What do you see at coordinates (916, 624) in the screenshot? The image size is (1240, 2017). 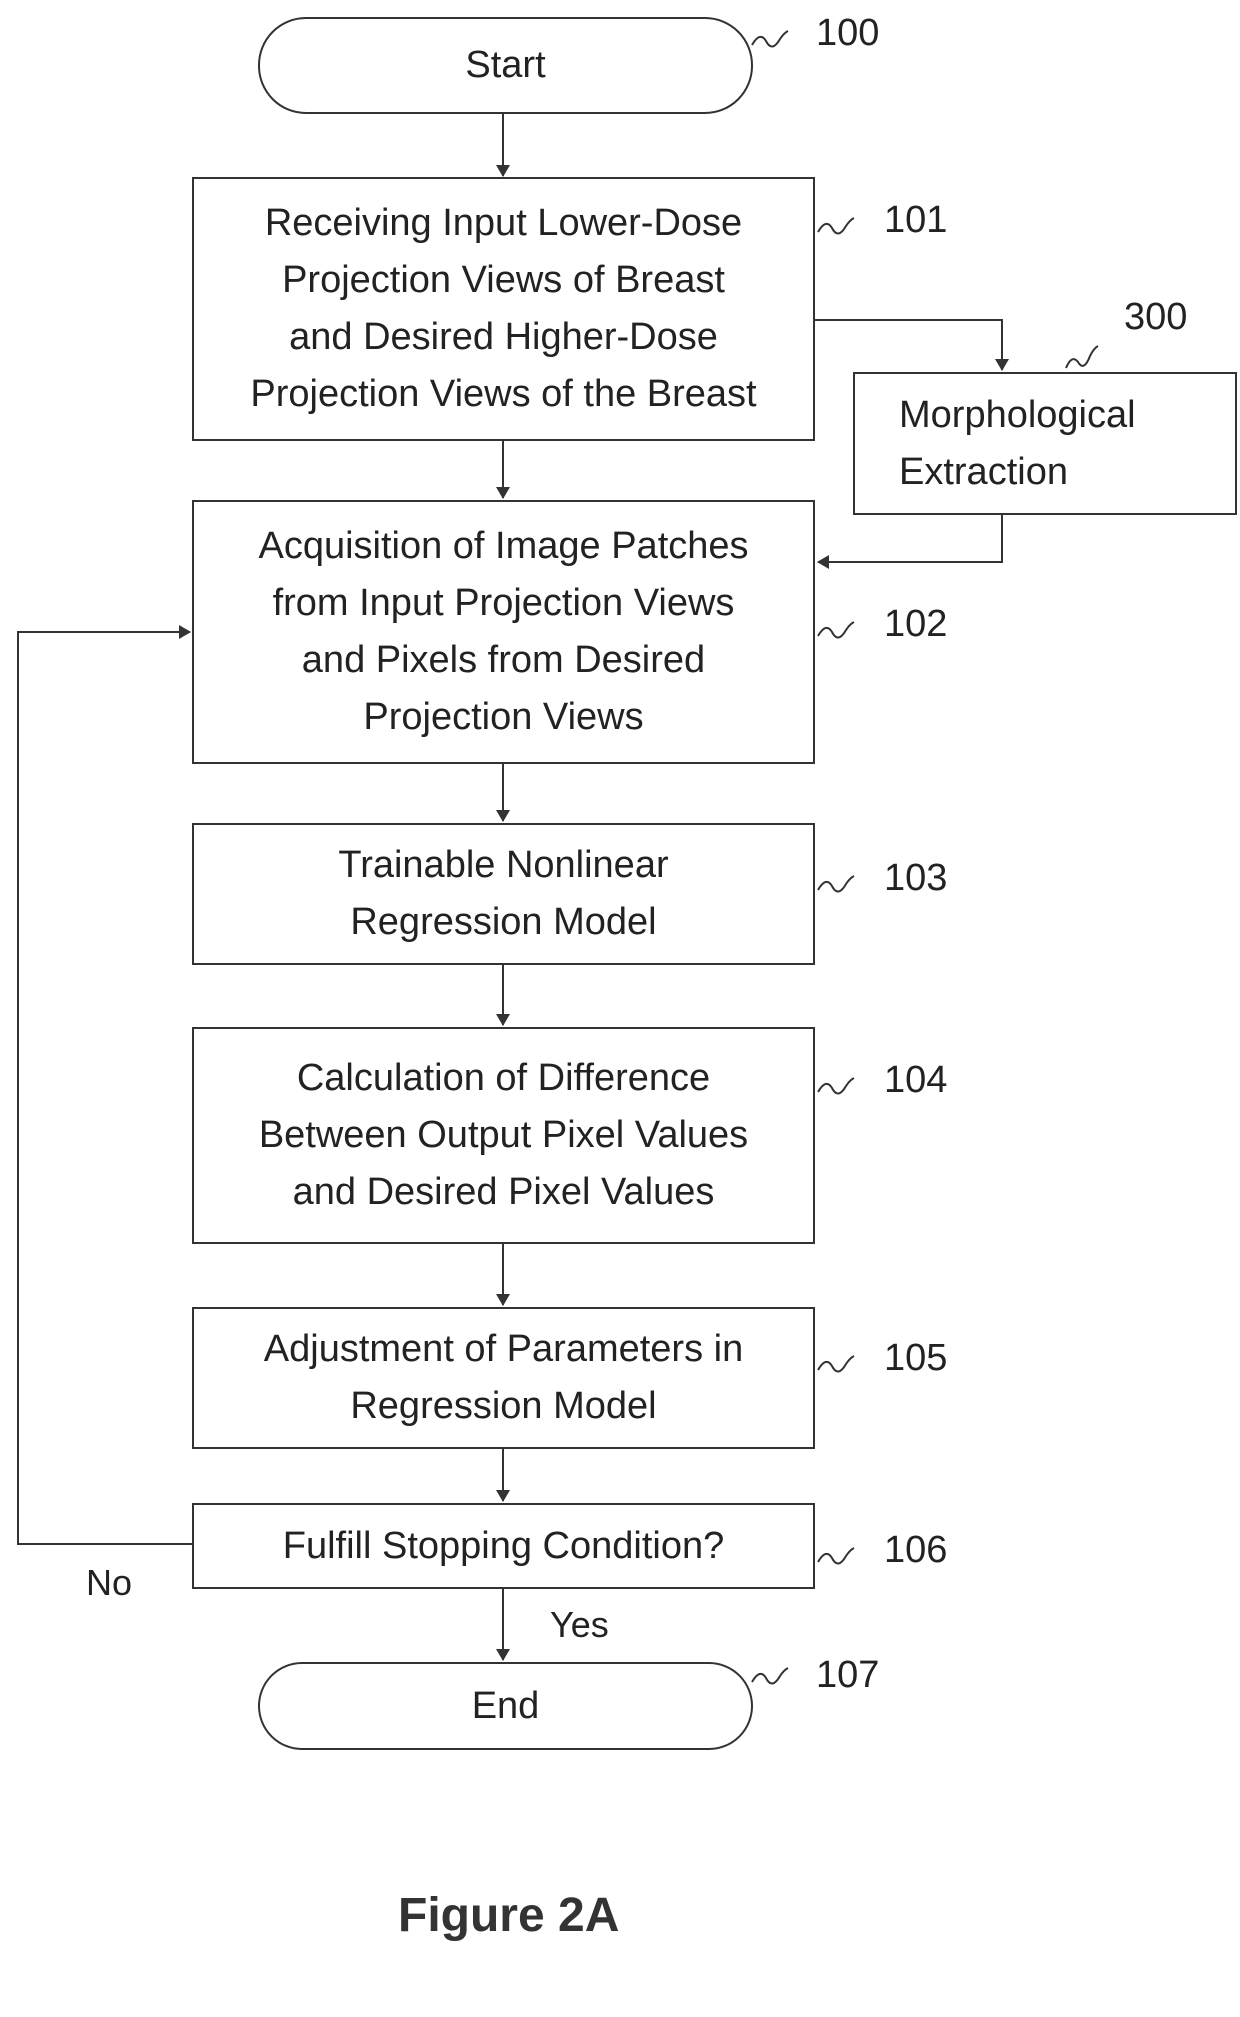 I see `ref-102: 102` at bounding box center [916, 624].